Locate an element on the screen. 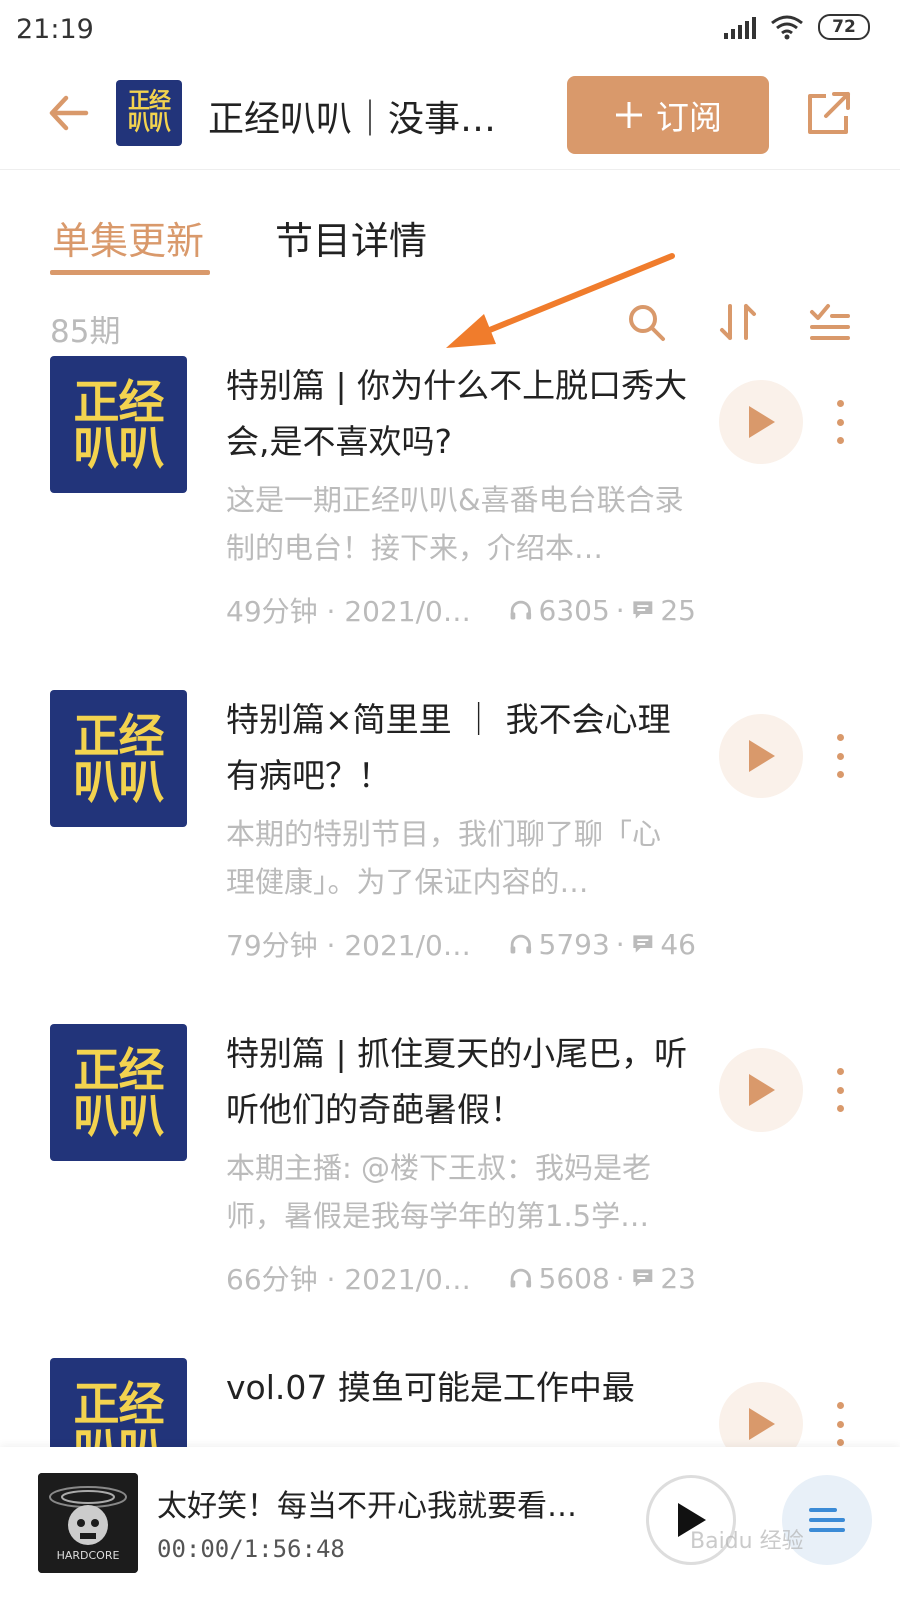 The height and width of the screenshot is (1600, 900). episode-meta: 79分钟 · 2021/0… 5793 · 46 is located at coordinates (461, 944).